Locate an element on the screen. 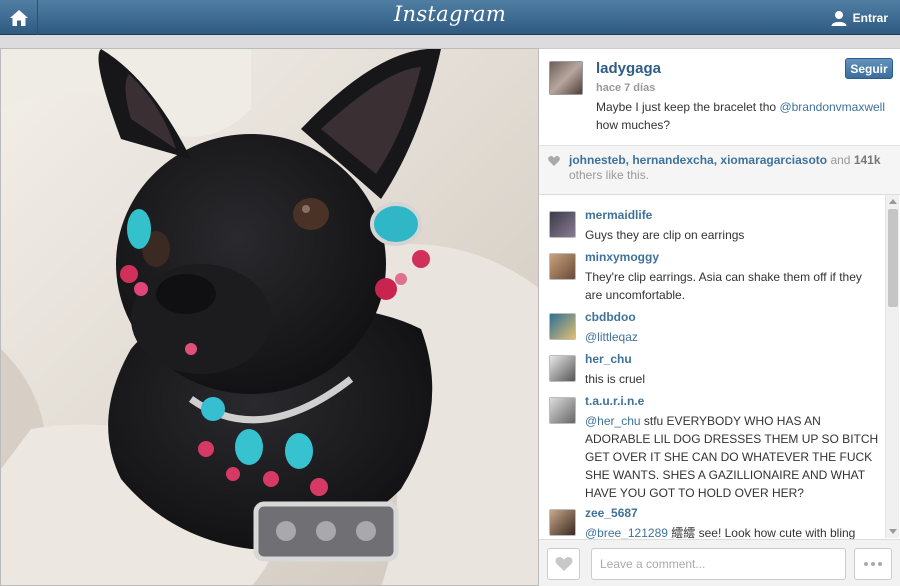  commenter-username: minxymoggy is located at coordinates (622, 257).